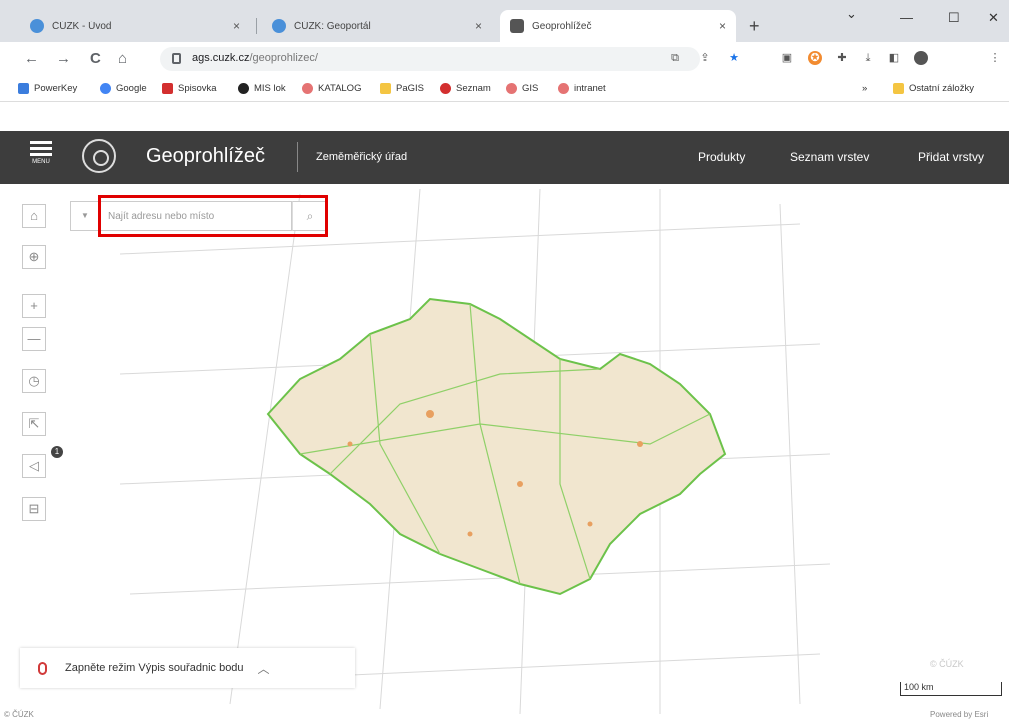  I want to click on search-icon: ⌕, so click(310, 216).